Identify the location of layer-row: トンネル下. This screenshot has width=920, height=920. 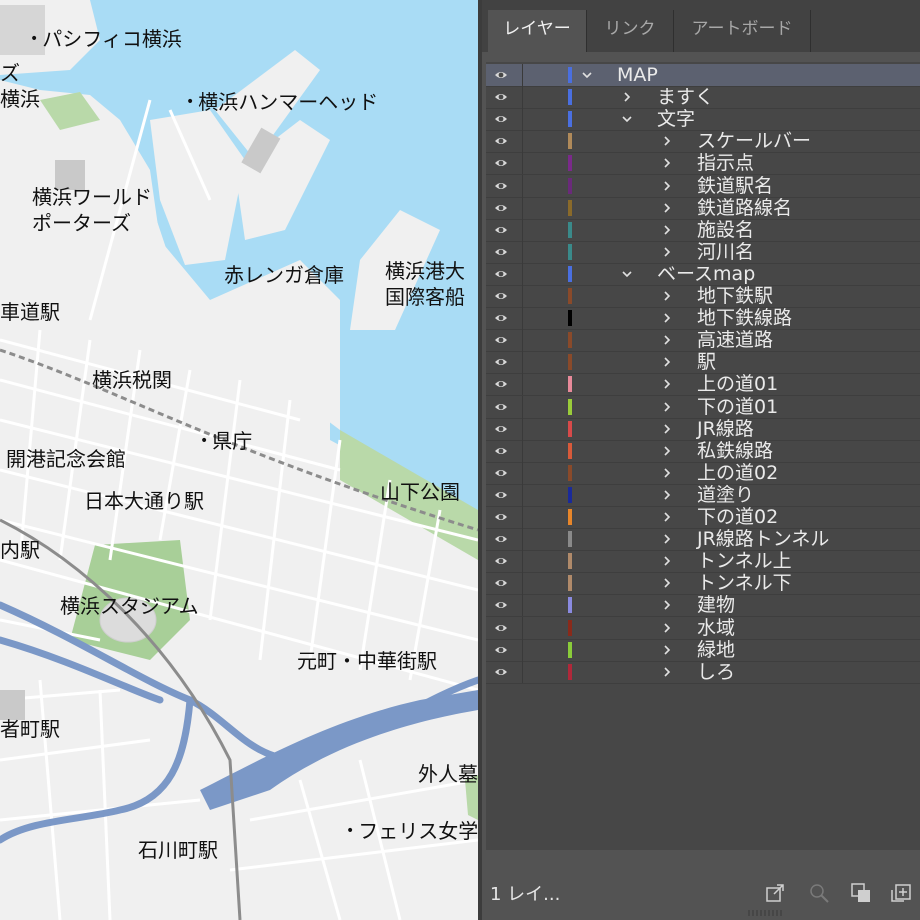
(703, 584).